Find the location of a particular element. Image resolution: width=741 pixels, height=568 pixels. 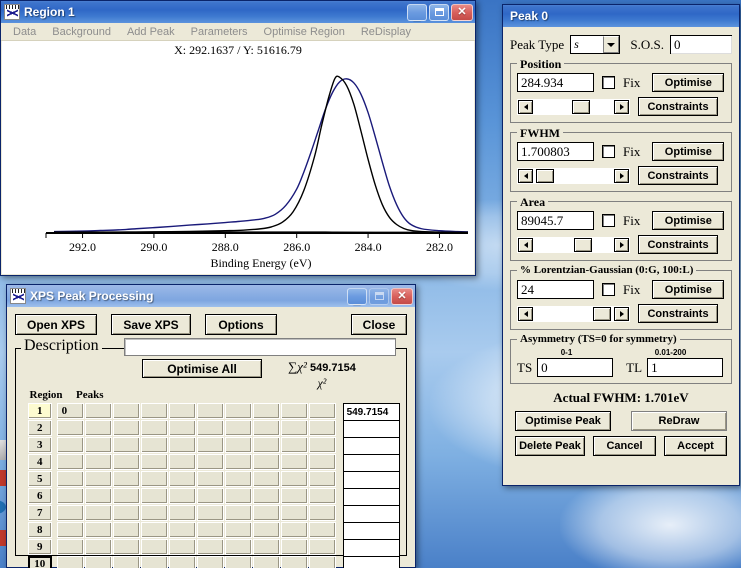

area-slider-track is located at coordinates (573, 244).